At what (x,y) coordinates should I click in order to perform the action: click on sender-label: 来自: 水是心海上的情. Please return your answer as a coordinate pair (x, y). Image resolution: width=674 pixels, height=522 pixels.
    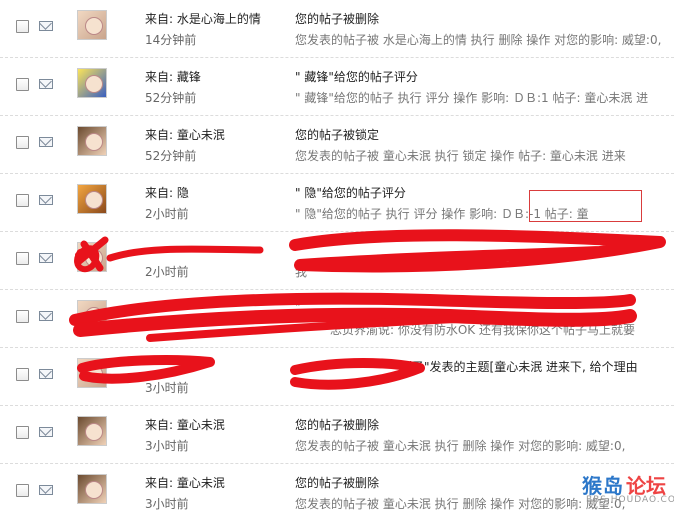
    Looking at the image, I should click on (215, 18).